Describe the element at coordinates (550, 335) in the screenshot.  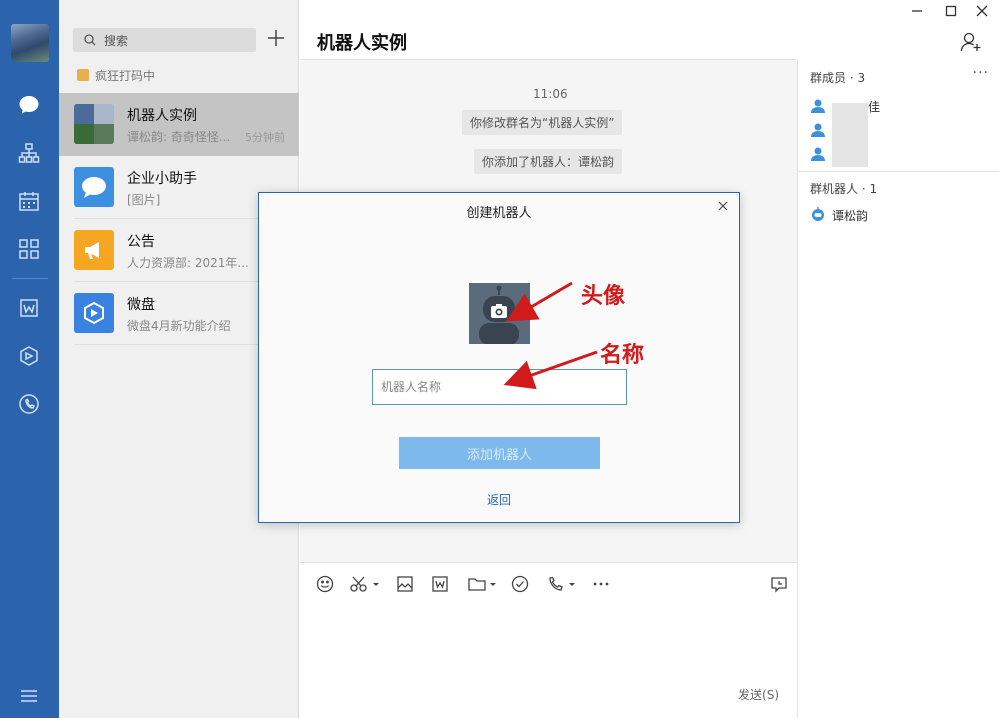
I see `annotation-arrows` at that location.